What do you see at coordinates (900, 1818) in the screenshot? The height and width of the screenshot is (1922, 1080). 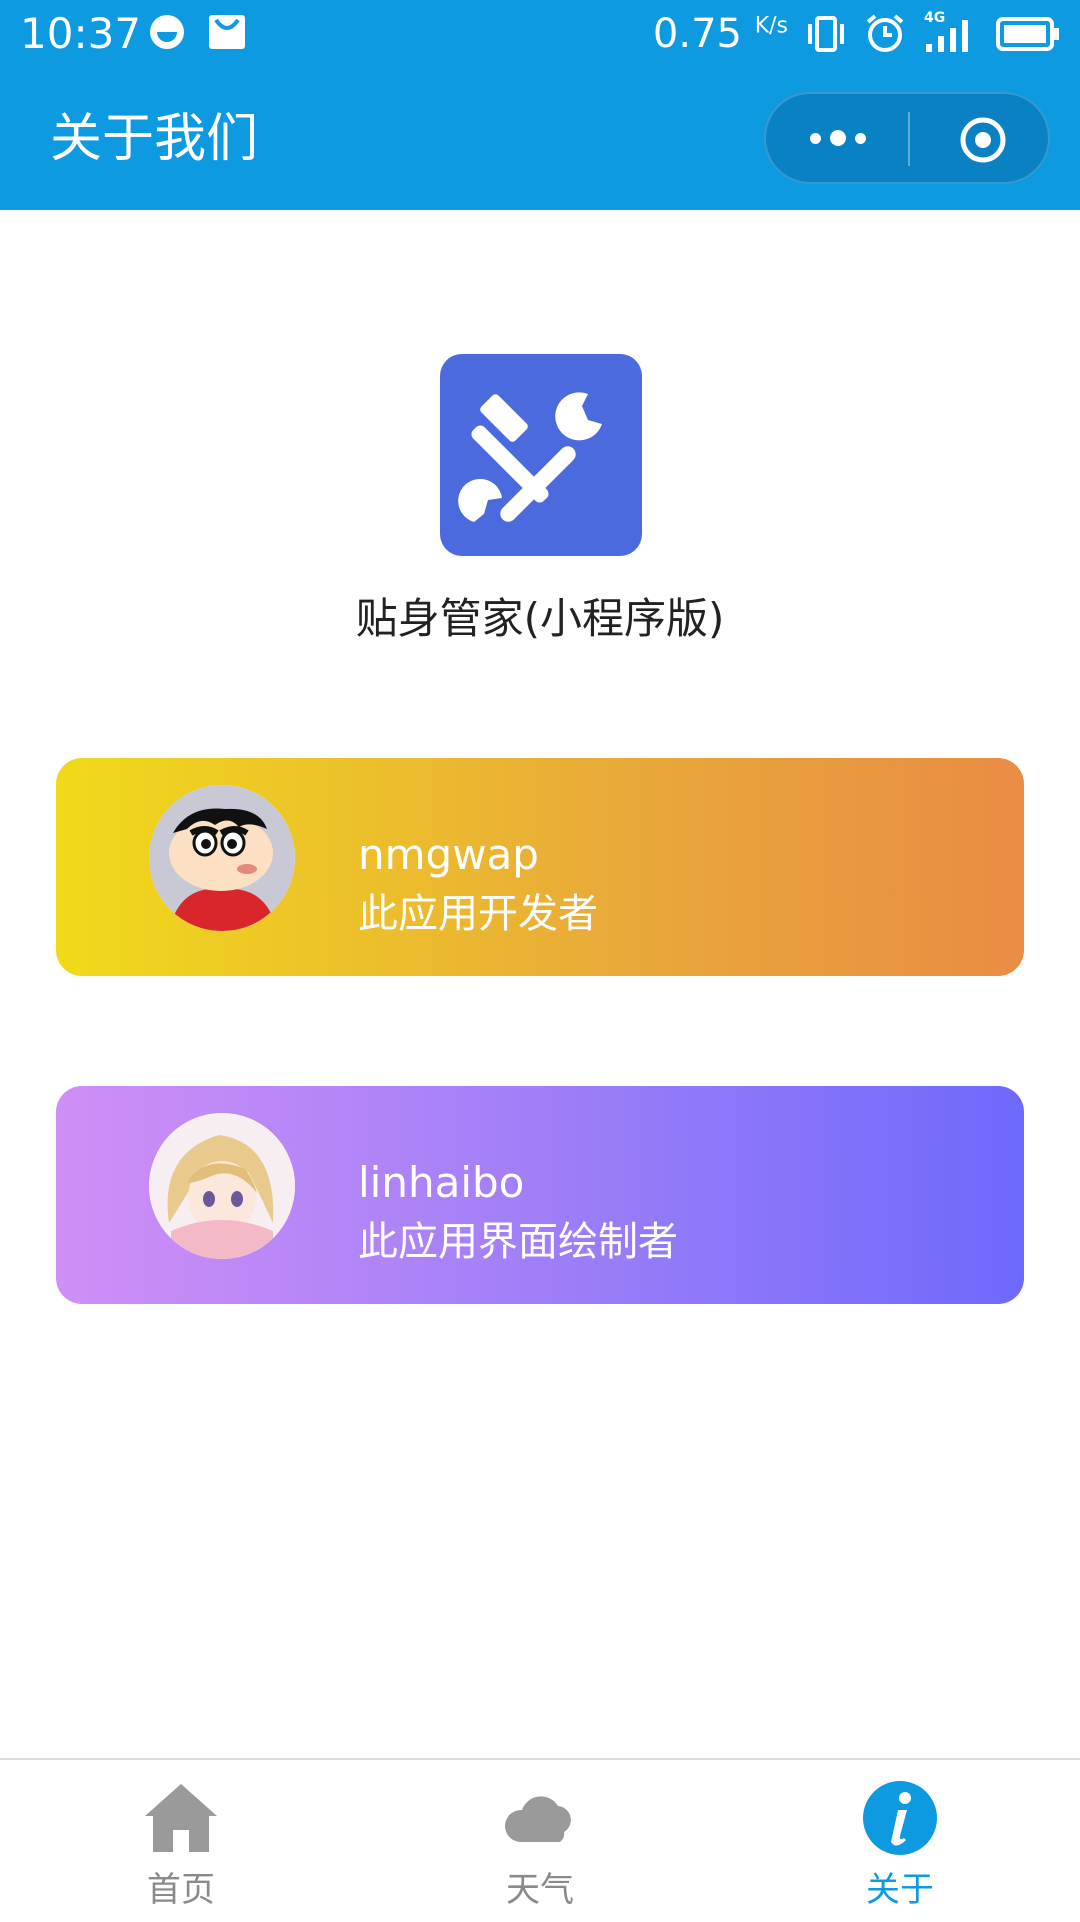 I see `info-icon` at bounding box center [900, 1818].